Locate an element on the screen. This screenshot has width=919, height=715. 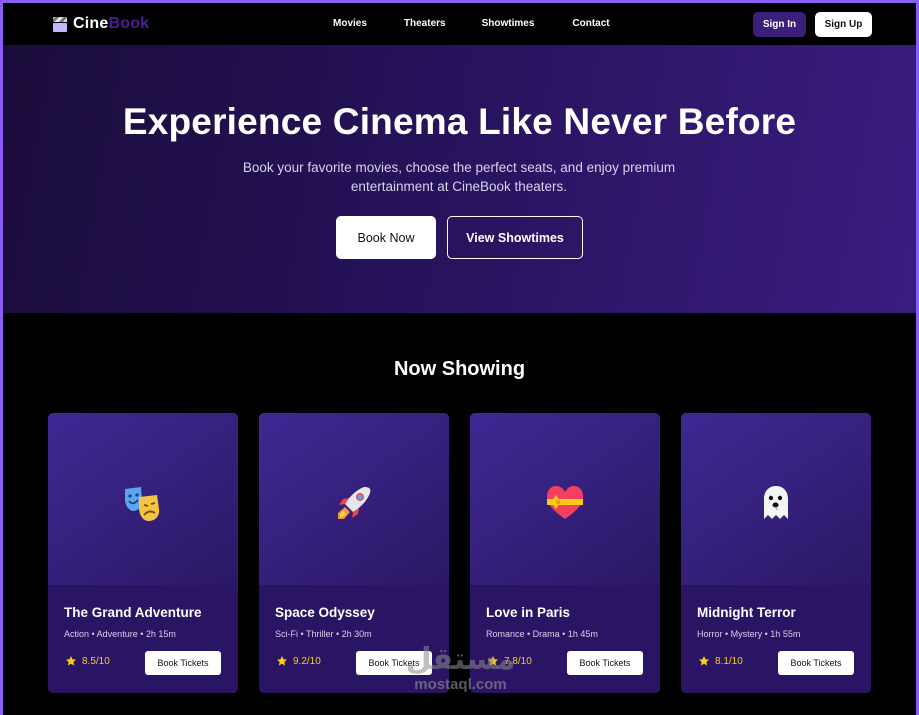
theater-masks-icon is located at coordinates (142, 504).